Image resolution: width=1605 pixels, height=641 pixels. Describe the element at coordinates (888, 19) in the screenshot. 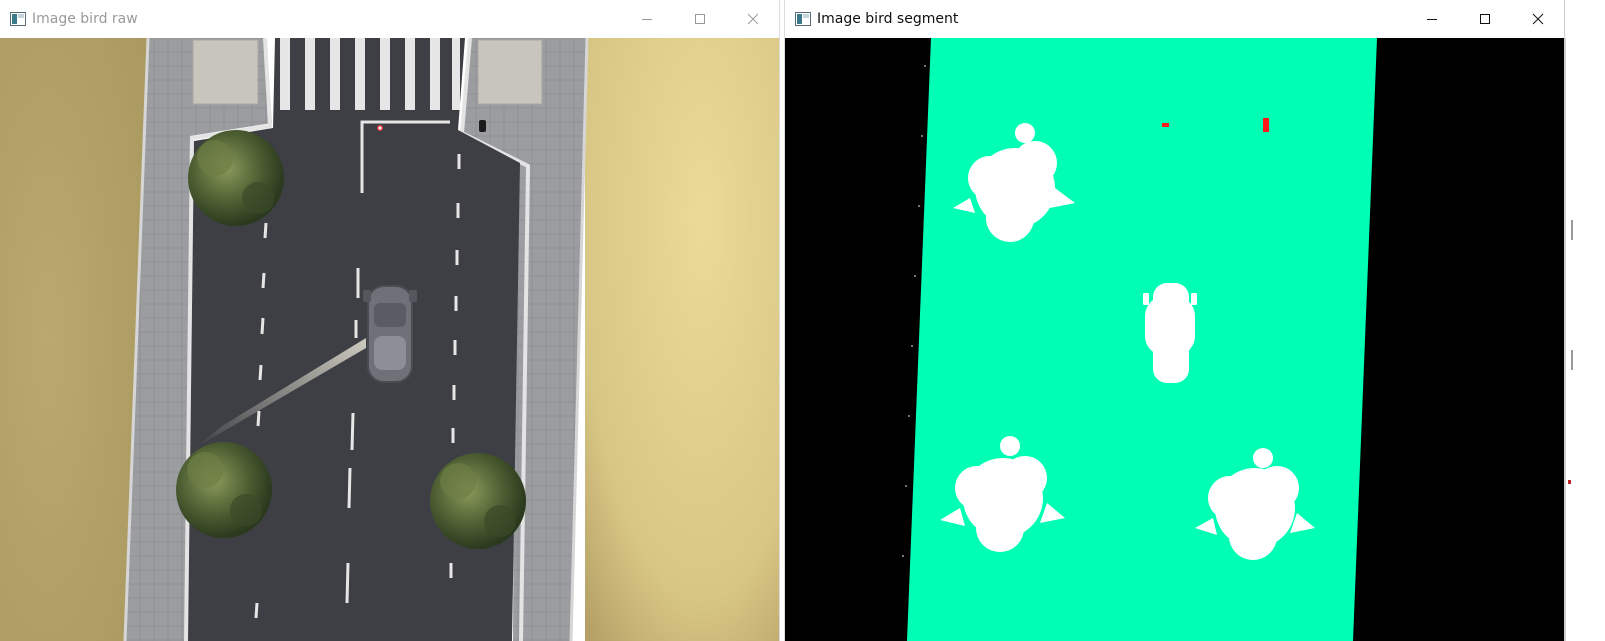

I see `window-title: Image bird segment` at that location.